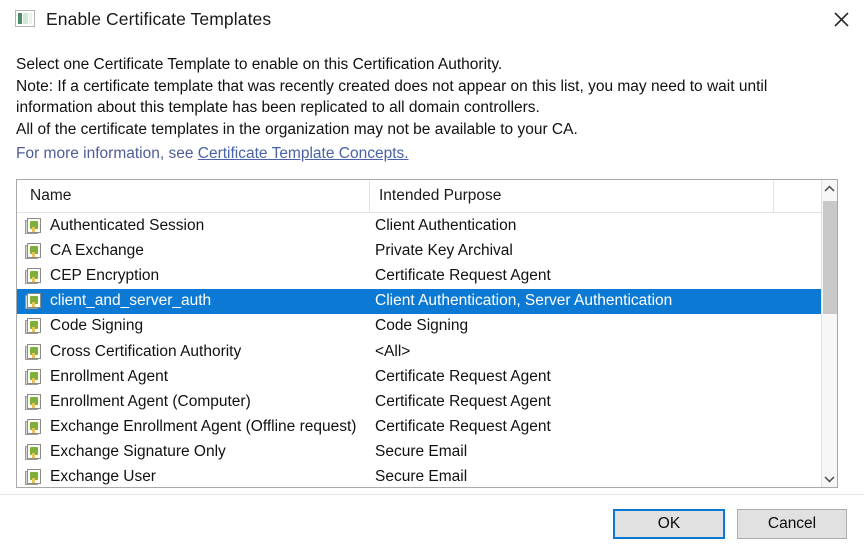 This screenshot has width=864, height=551. What do you see at coordinates (829, 188) in the screenshot?
I see `scroll-up-icon` at bounding box center [829, 188].